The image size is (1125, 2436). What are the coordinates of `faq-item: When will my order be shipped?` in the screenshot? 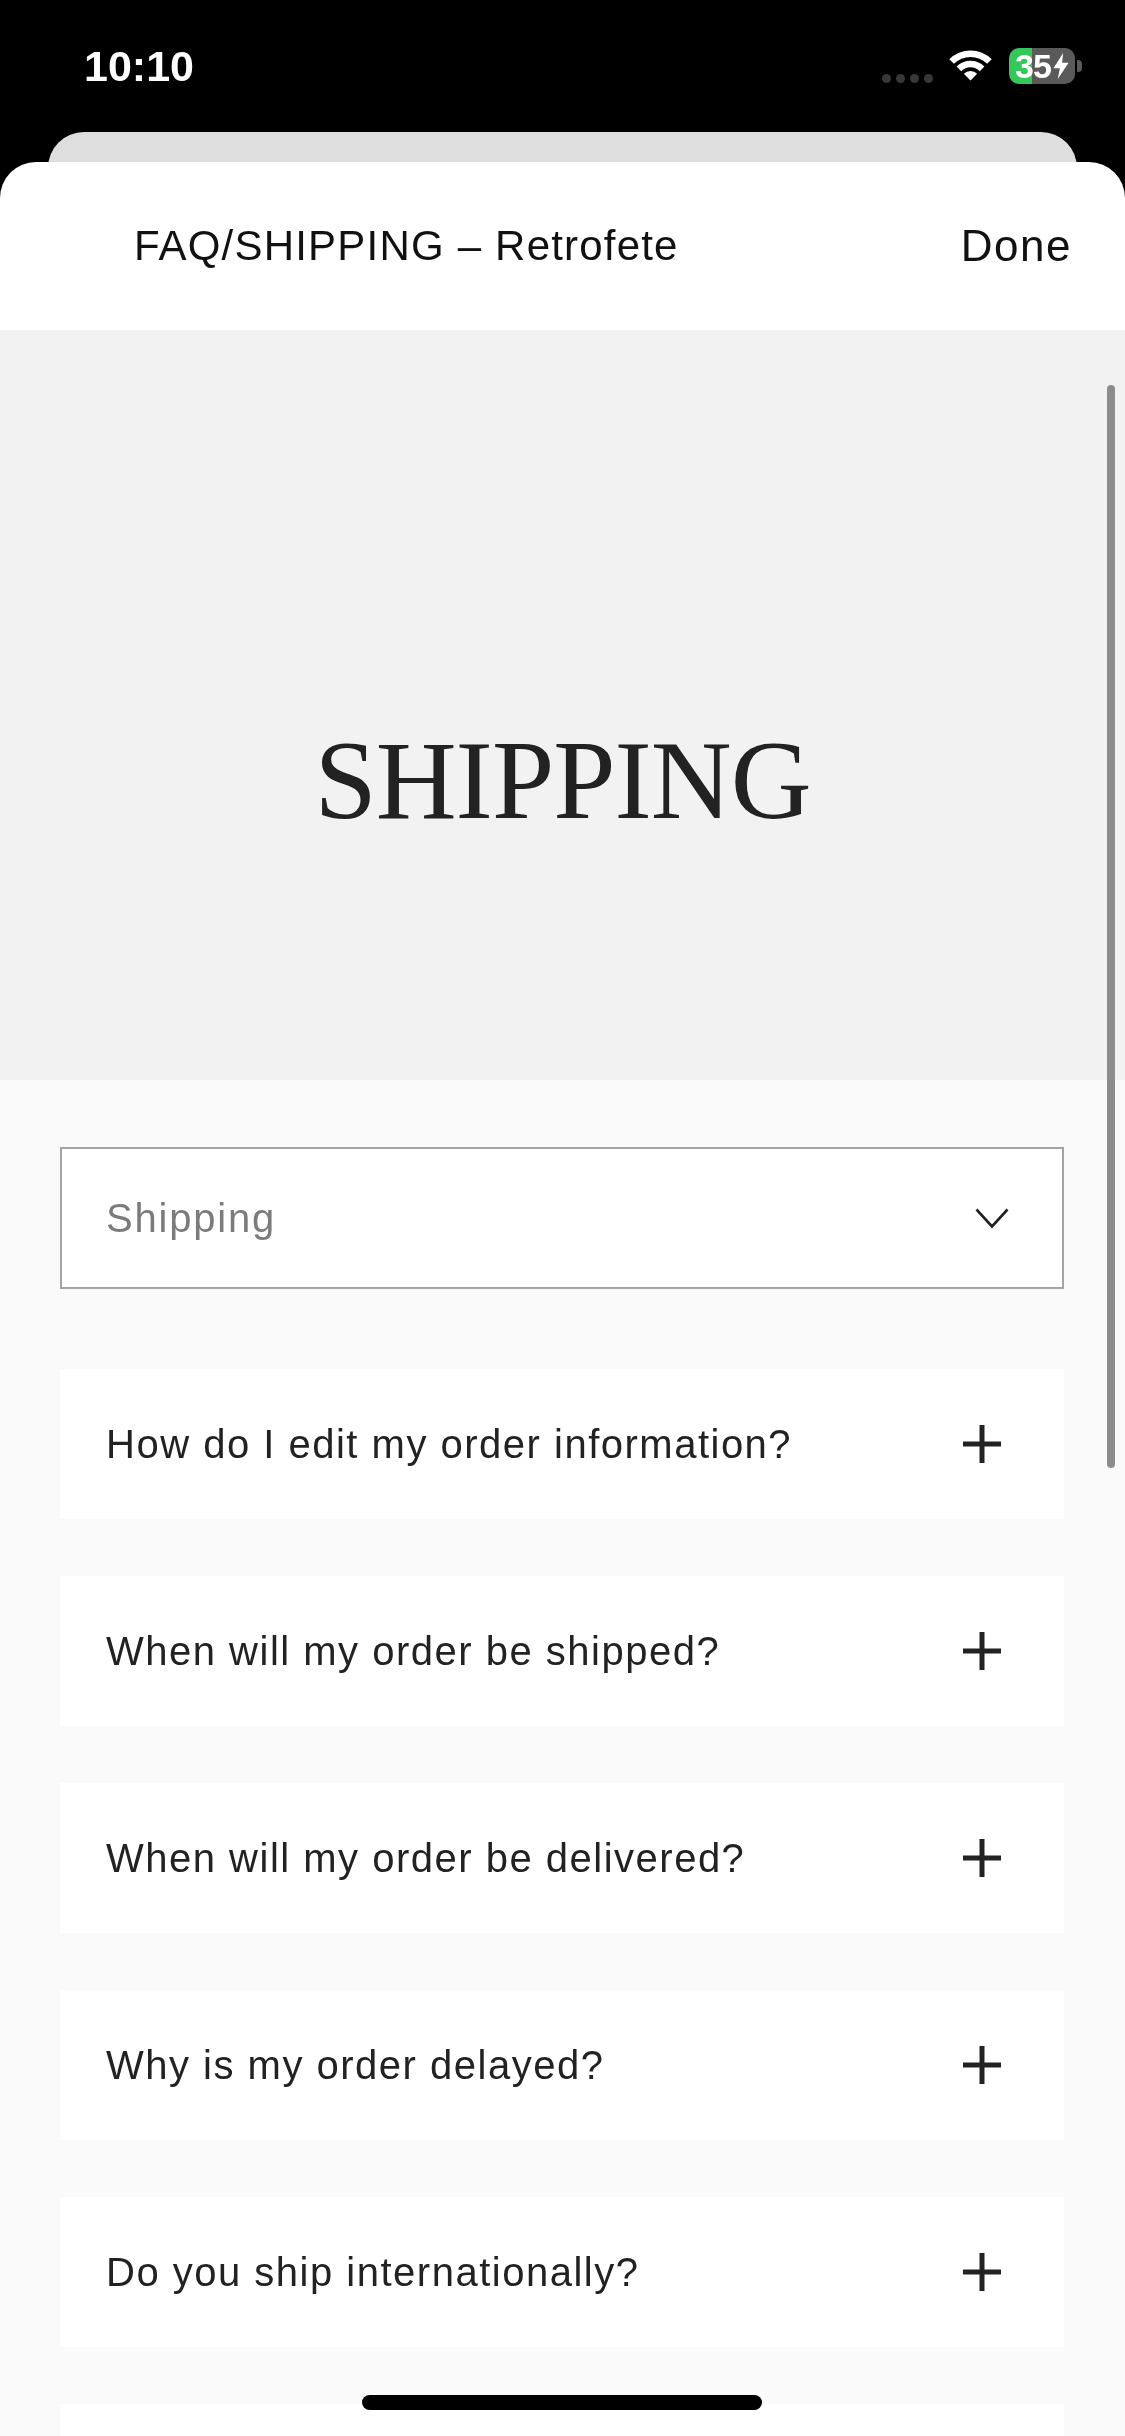 It's located at (562, 1651).